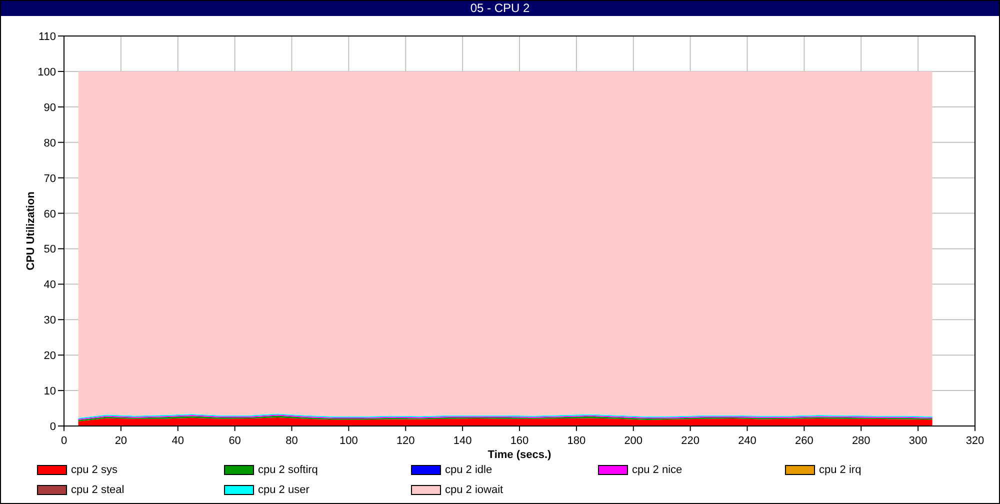 This screenshot has width=1000, height=504. What do you see at coordinates (840, 470) in the screenshot?
I see `legend-label: cpu 2 irq` at bounding box center [840, 470].